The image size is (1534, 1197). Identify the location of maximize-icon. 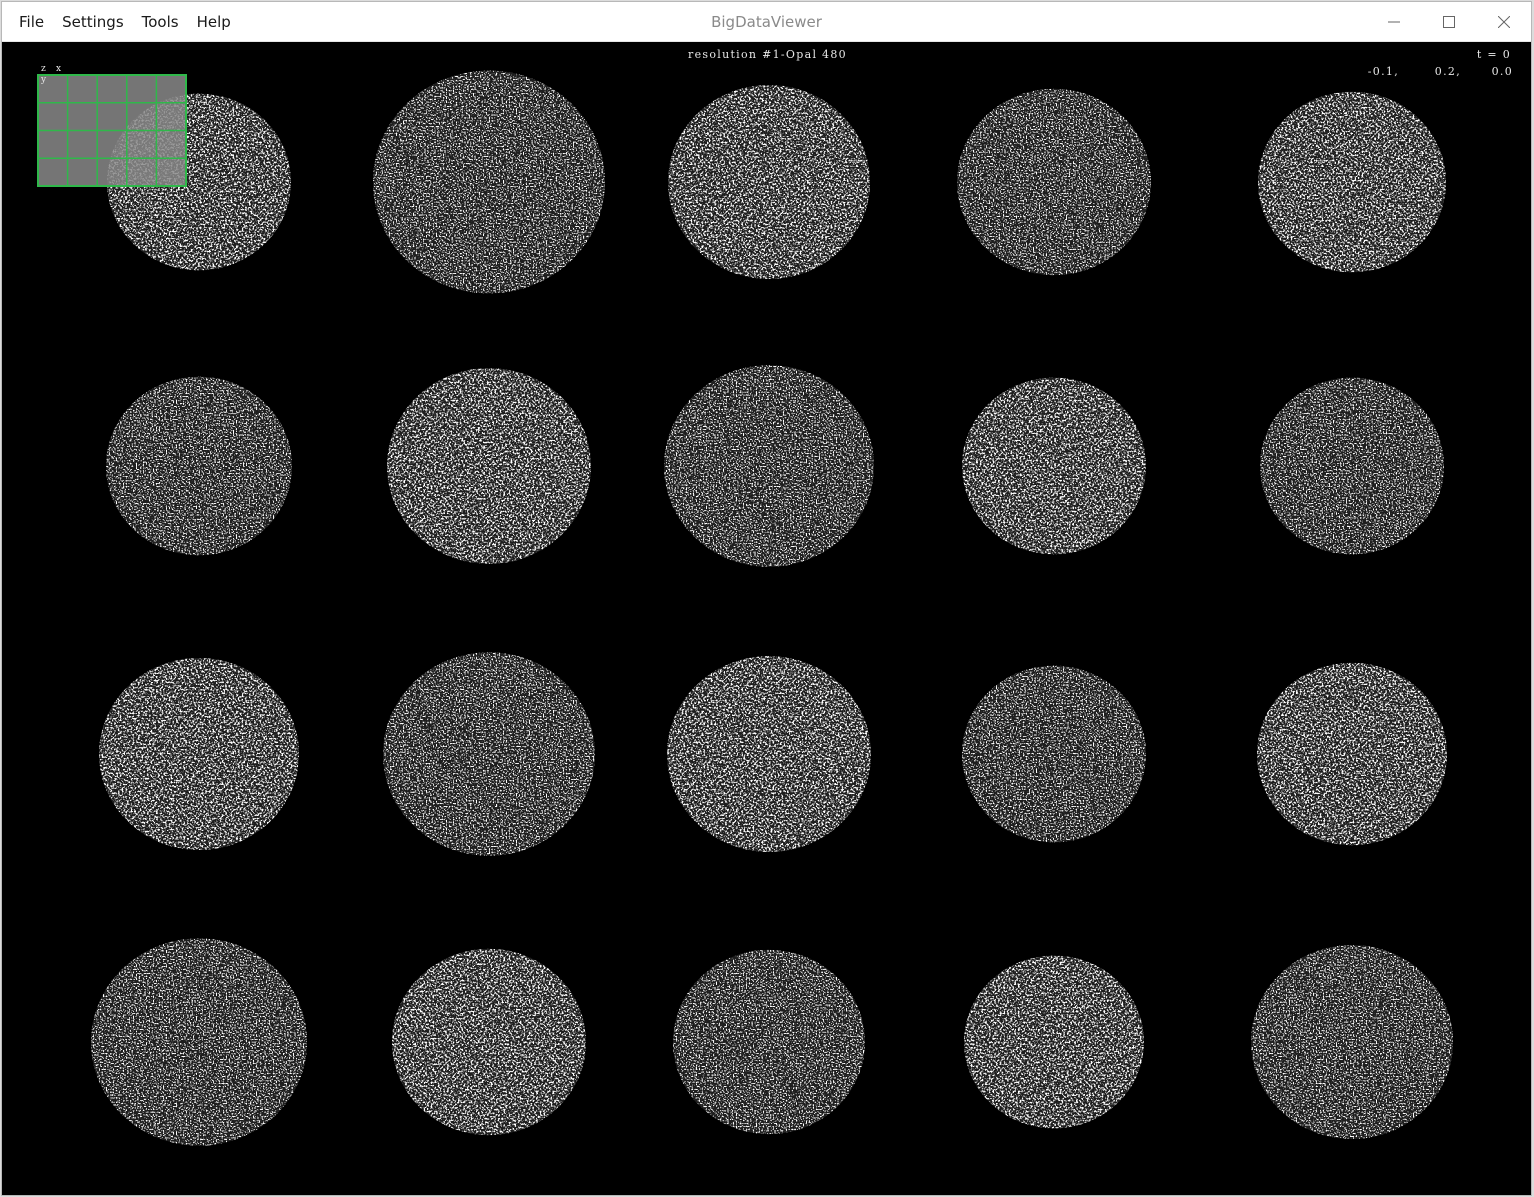
(1448, 22).